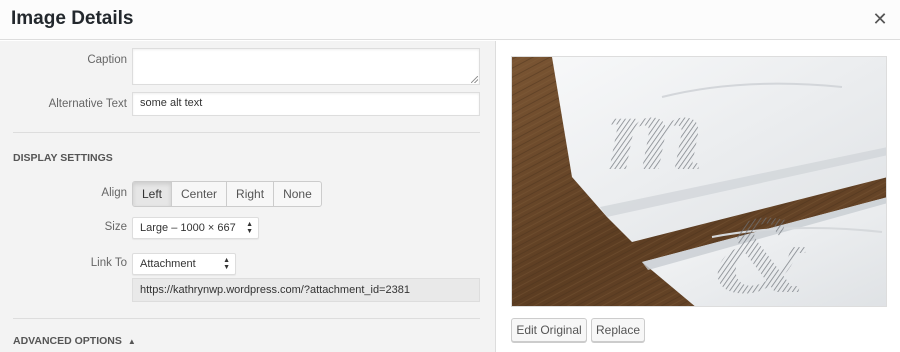  Describe the element at coordinates (880, 19) in the screenshot. I see `close-icon: ✕` at that location.